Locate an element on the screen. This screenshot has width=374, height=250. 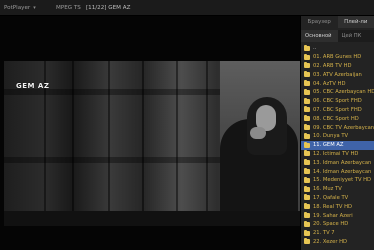
playlist-item-label: 12. Ictimai TV HD is located at coordinates (336, 153).